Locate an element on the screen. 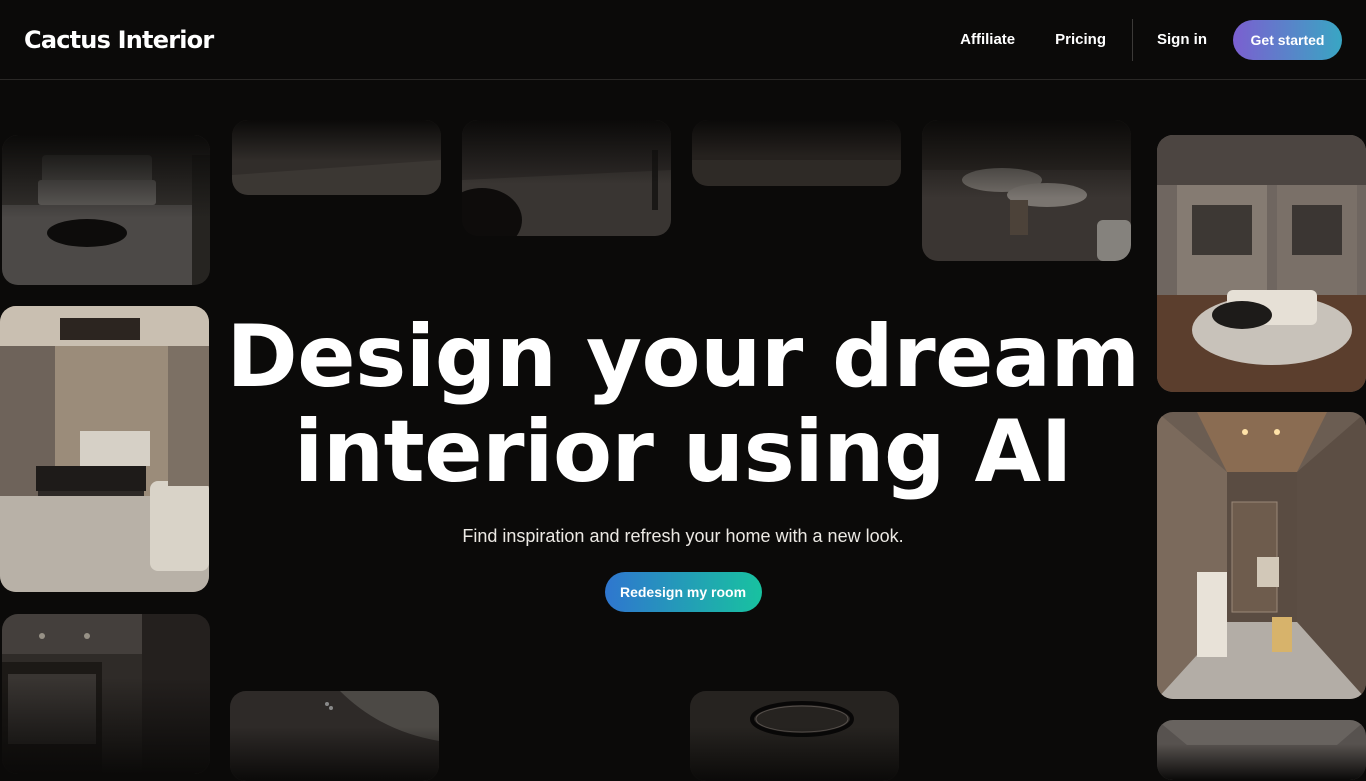 The height and width of the screenshot is (781, 1366). hallway-image is located at coordinates (1261, 555).